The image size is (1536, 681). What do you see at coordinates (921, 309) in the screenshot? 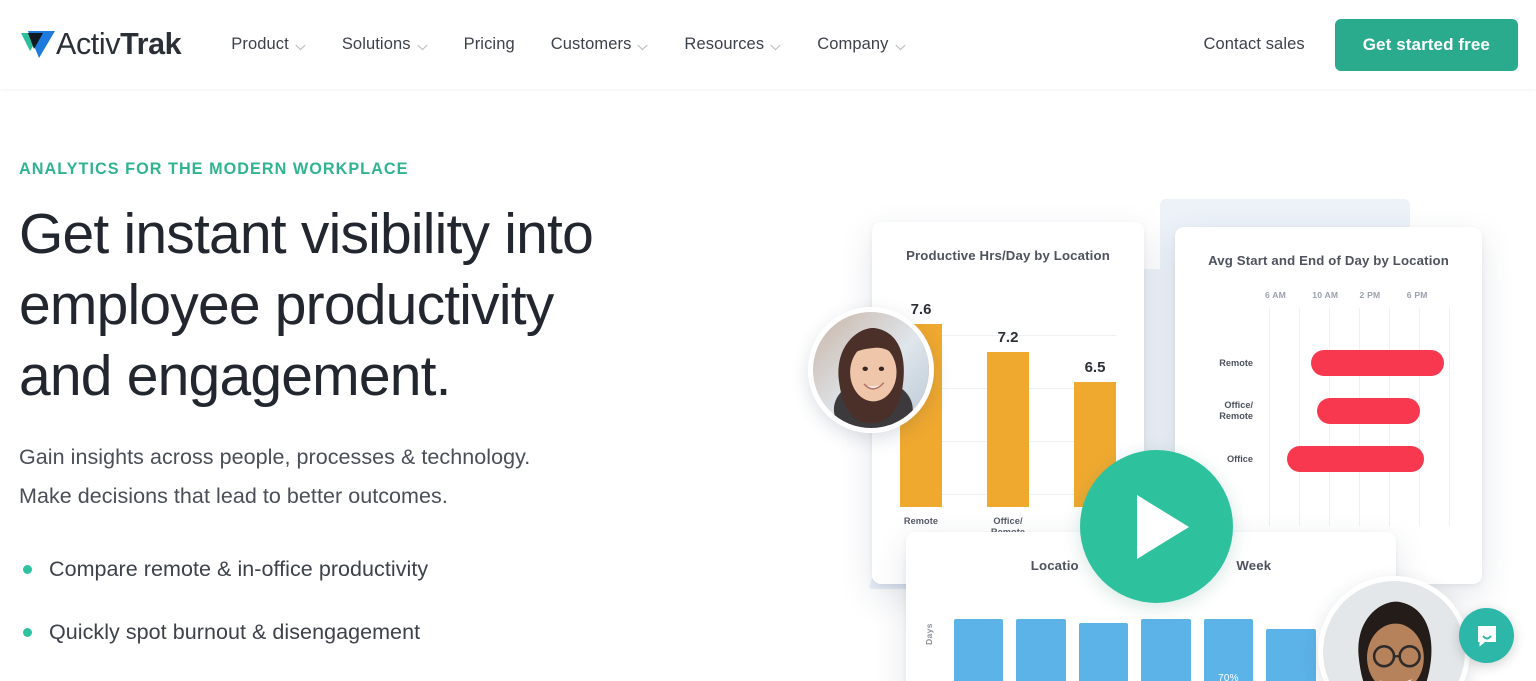
I see `bar-value-label: 7.6` at bounding box center [921, 309].